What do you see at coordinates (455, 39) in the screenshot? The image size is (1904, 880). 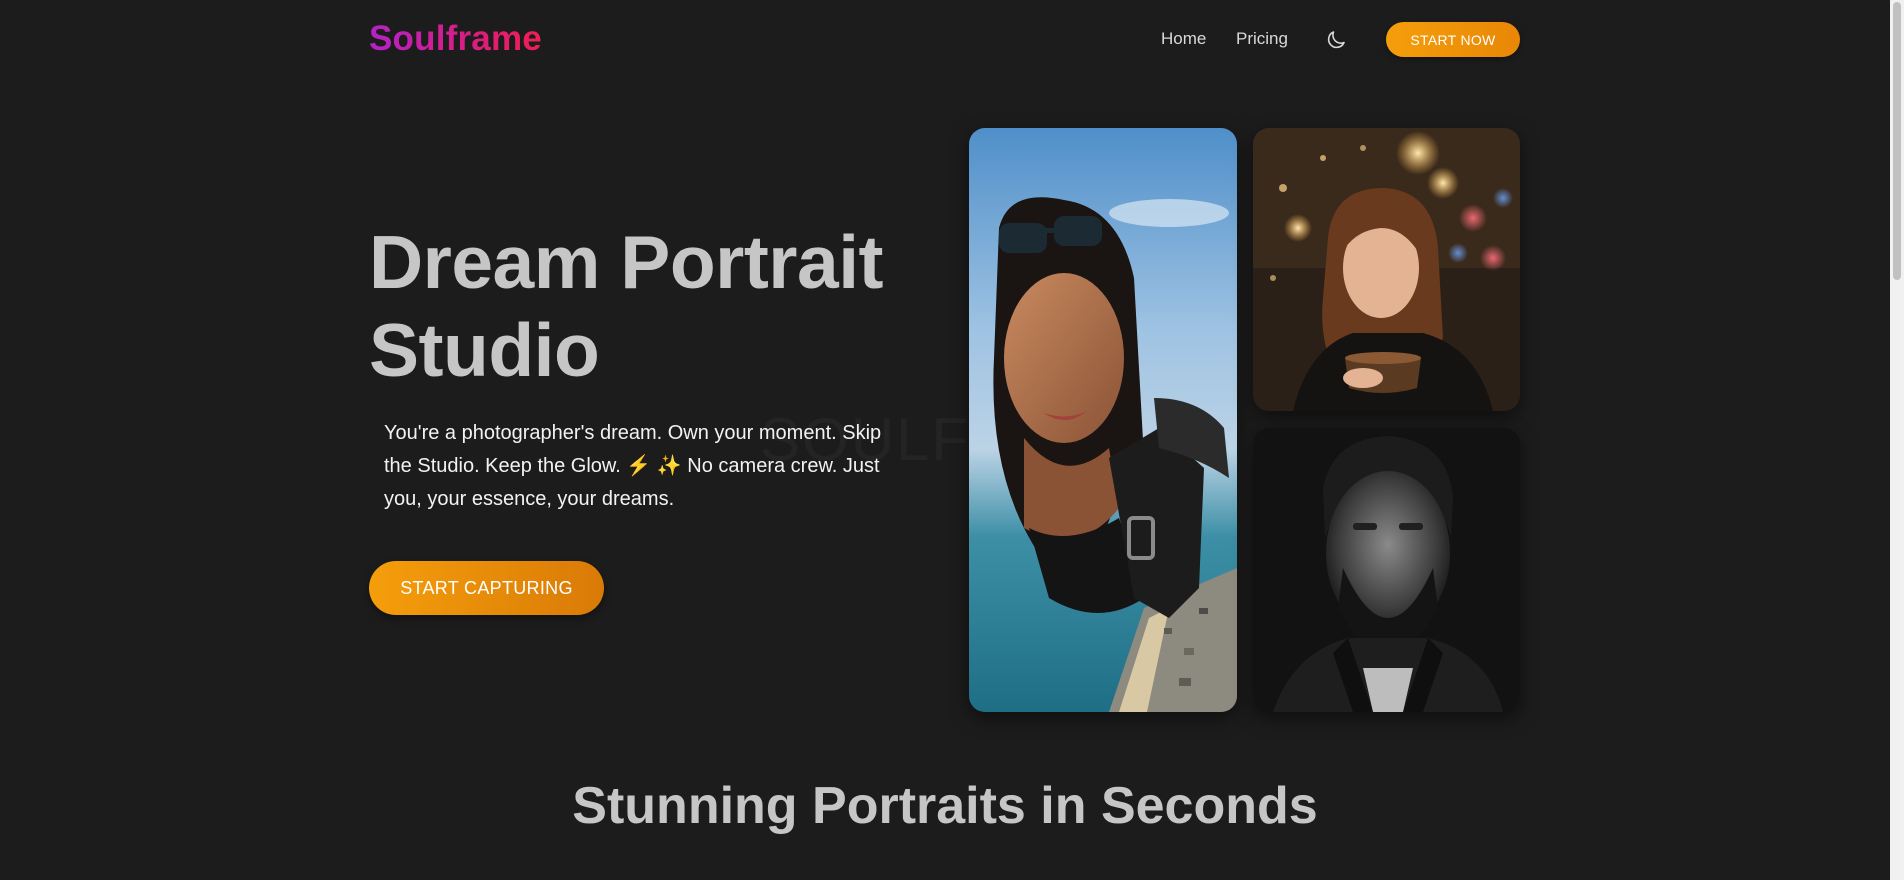 I see `brand-logo: Soulframe` at bounding box center [455, 39].